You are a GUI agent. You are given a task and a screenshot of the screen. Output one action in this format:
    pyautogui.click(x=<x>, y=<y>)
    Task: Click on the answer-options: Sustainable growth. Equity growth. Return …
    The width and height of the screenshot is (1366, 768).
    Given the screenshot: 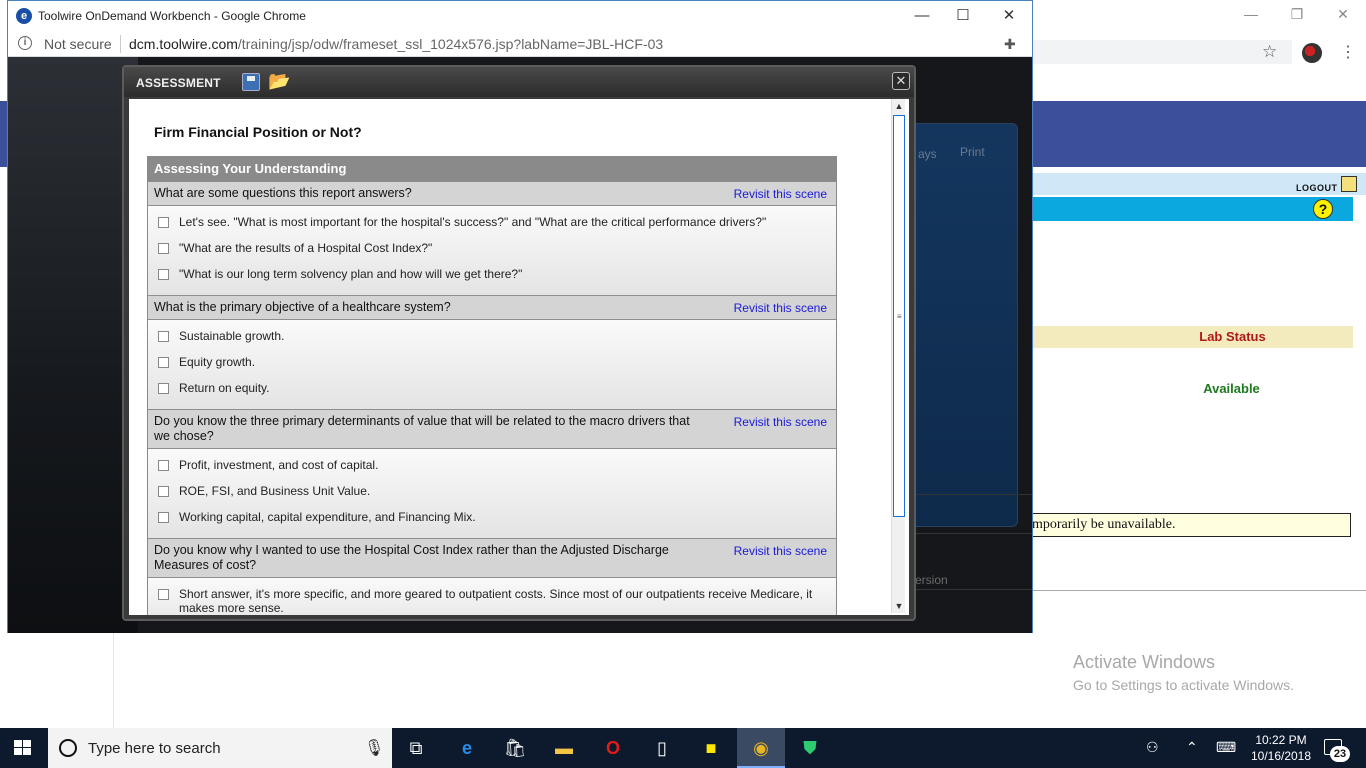 What is the action you would take?
    pyautogui.click(x=492, y=364)
    